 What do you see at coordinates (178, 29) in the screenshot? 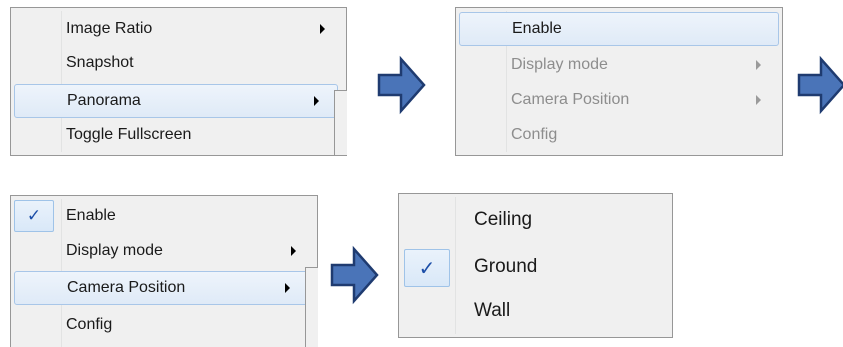
I see `menu-item-image-ratio: Image Ratio` at bounding box center [178, 29].